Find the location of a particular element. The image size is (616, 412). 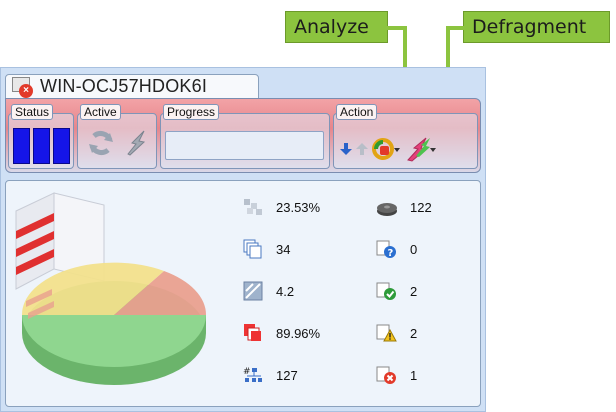

computer-error-icon: × is located at coordinates (23, 87).